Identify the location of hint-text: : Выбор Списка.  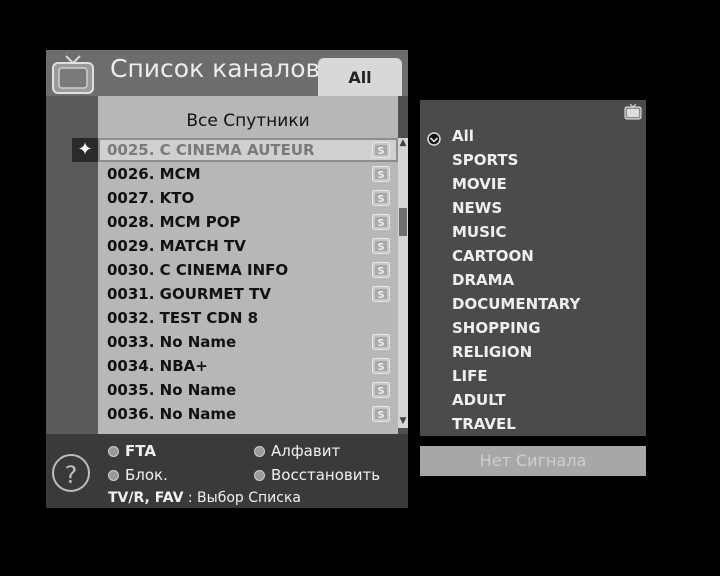
(242, 498).